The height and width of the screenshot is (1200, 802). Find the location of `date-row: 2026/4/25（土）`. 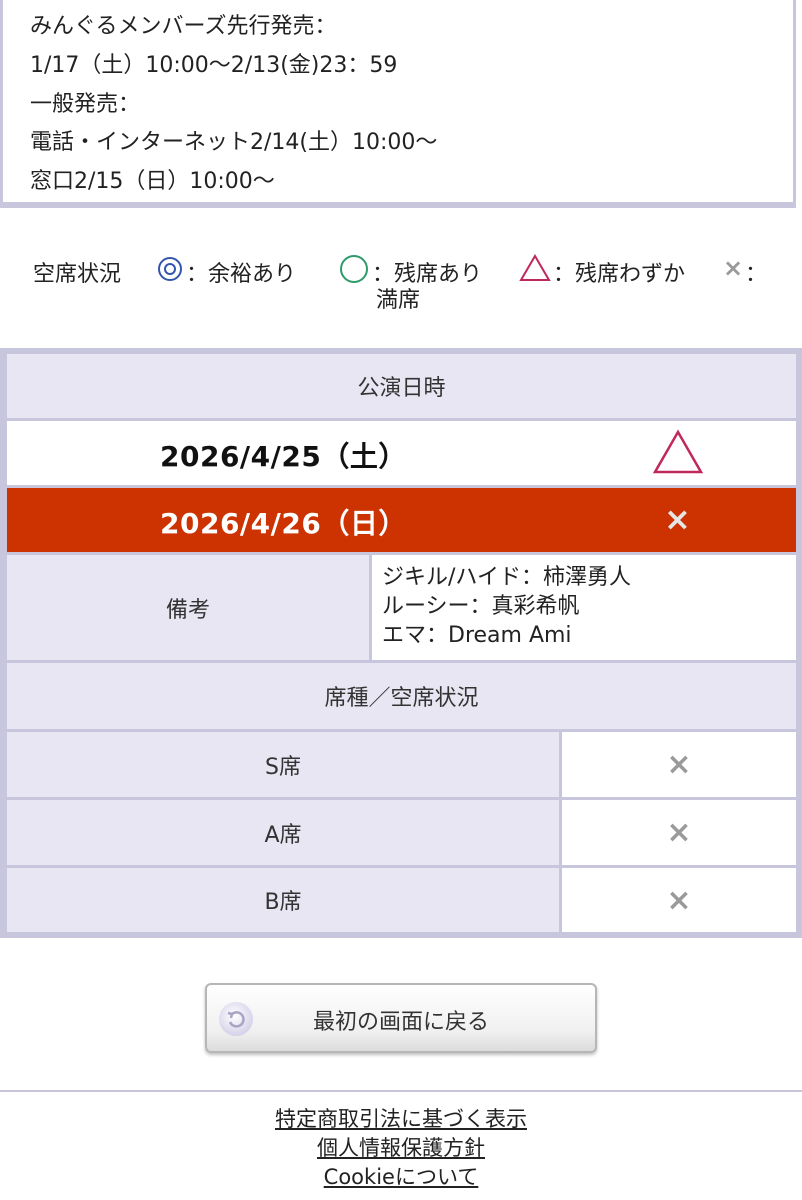

date-row: 2026/4/25（土） is located at coordinates (401, 453).